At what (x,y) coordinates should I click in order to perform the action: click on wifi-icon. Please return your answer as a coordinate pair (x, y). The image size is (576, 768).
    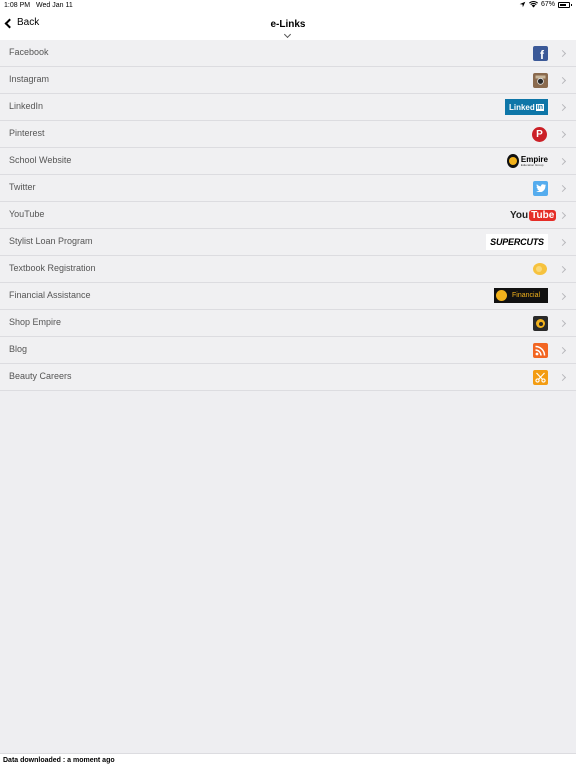
    Looking at the image, I should click on (533, 4).